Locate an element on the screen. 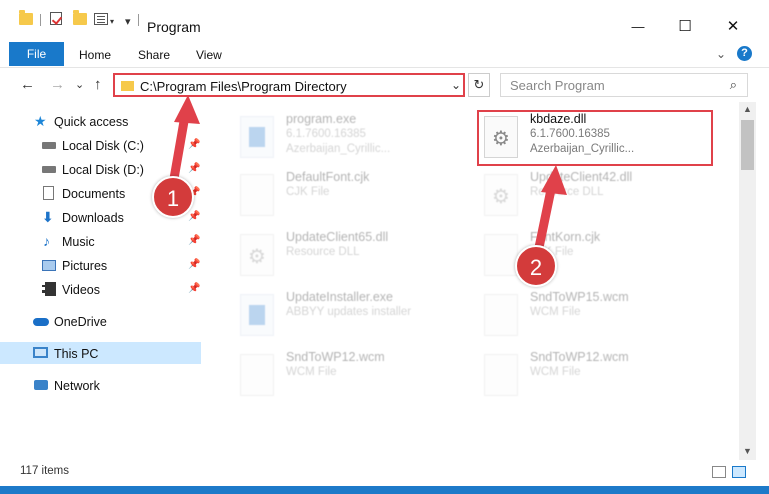 The width and height of the screenshot is (769, 494). customize-toolbar-icon: ▾ is located at coordinates (128, 21).